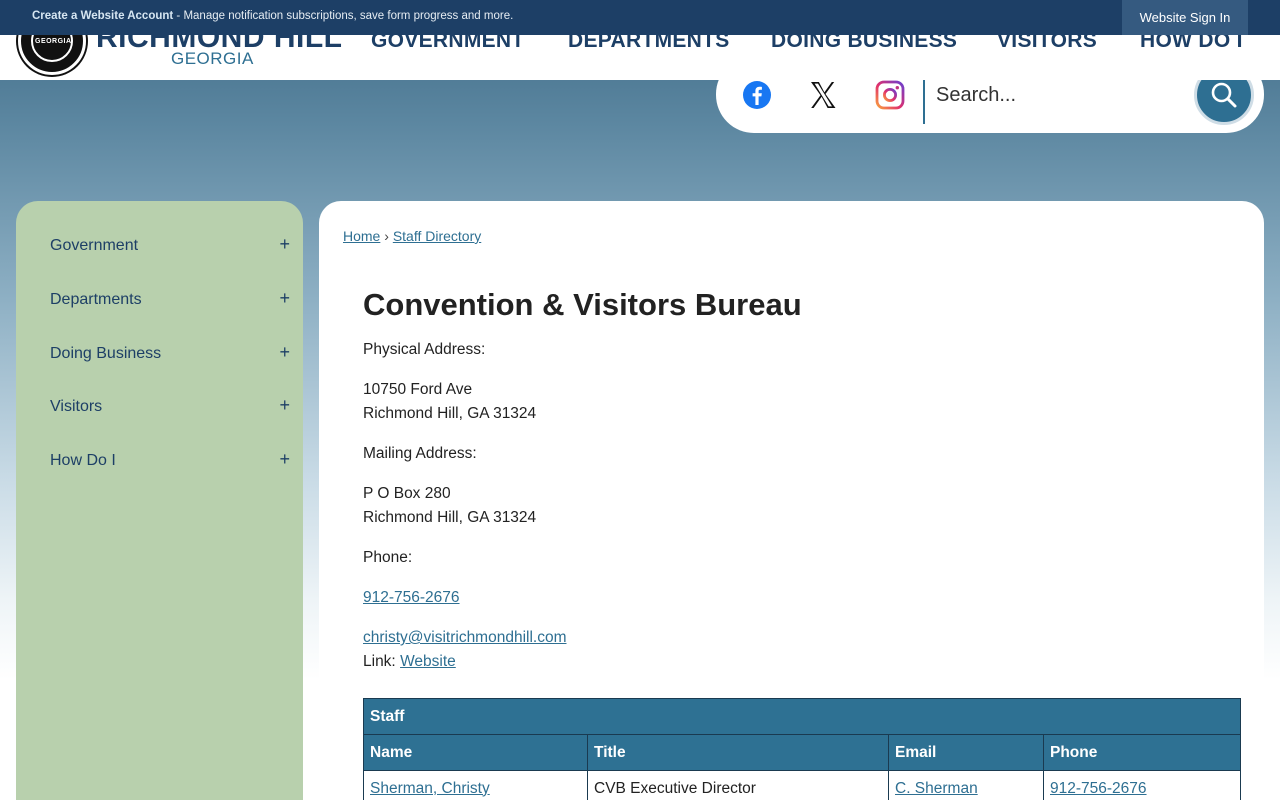 The width and height of the screenshot is (1280, 800). What do you see at coordinates (823, 95) in the screenshot?
I see `x-twitter-icon` at bounding box center [823, 95].